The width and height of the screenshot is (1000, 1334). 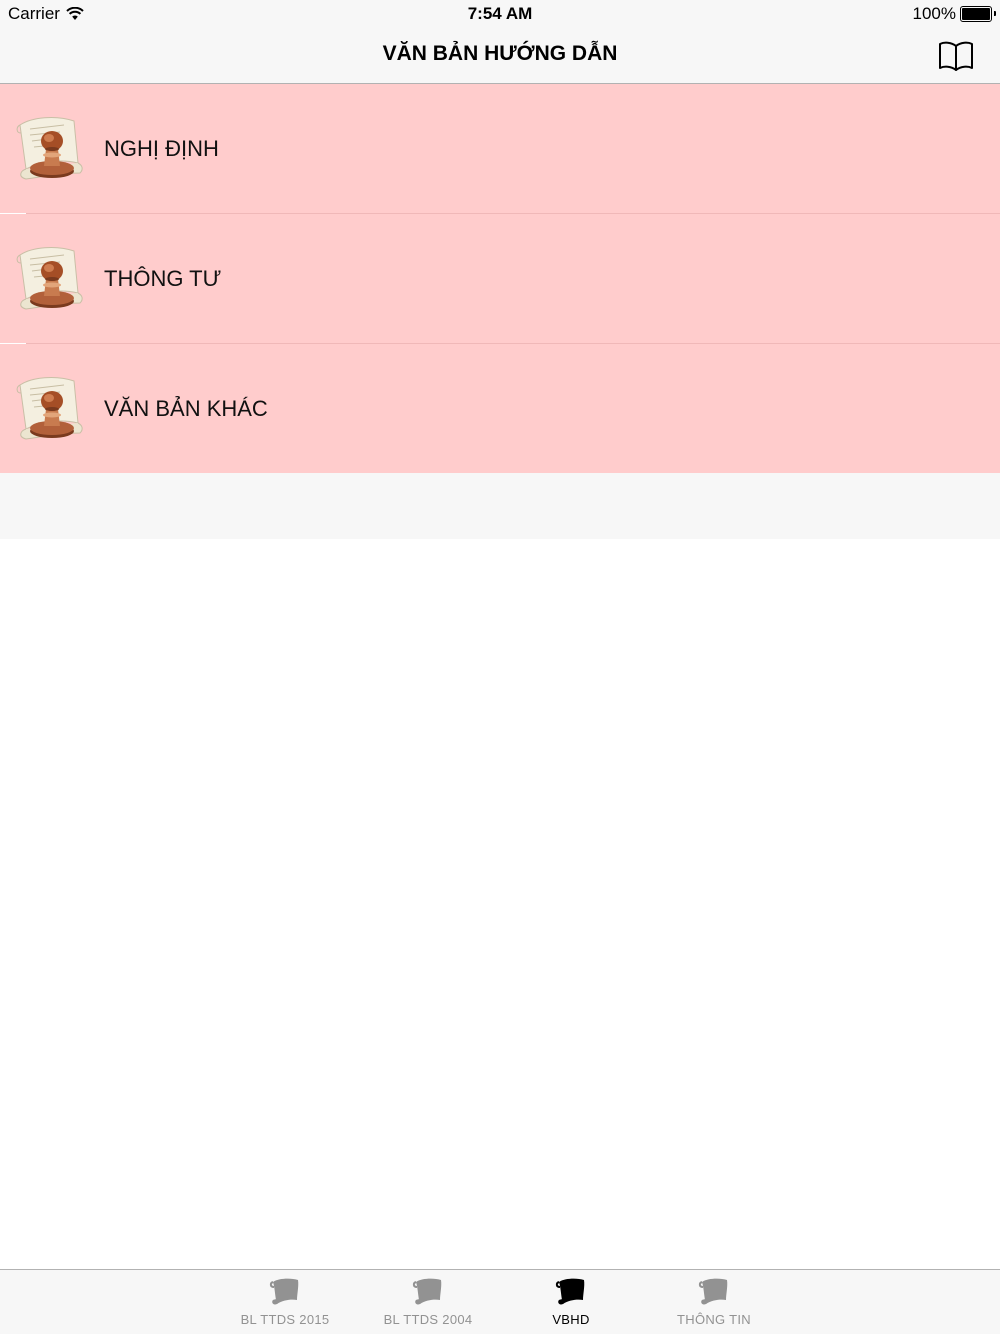 I want to click on page-title: VĂN BẢN HƯỚNG DẪN, so click(x=500, y=53).